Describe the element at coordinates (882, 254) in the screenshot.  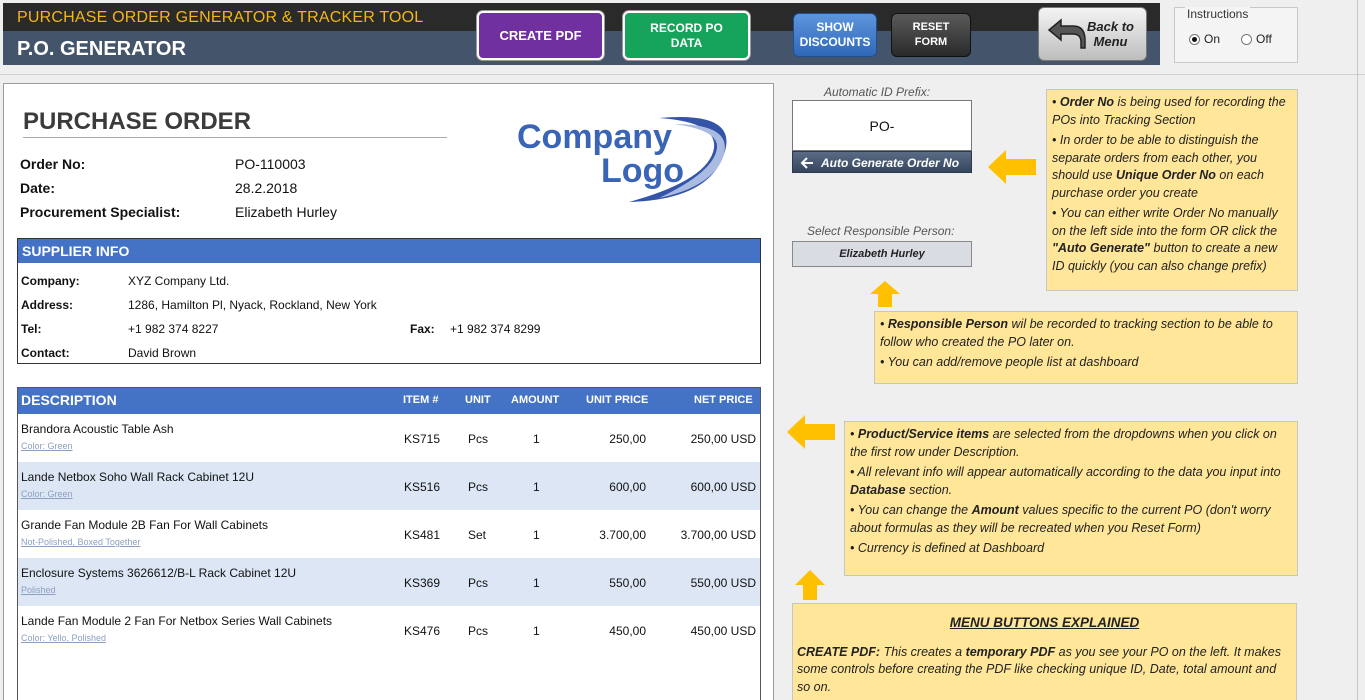
I see `responsible-person-select: Elizabeth Hurley` at that location.